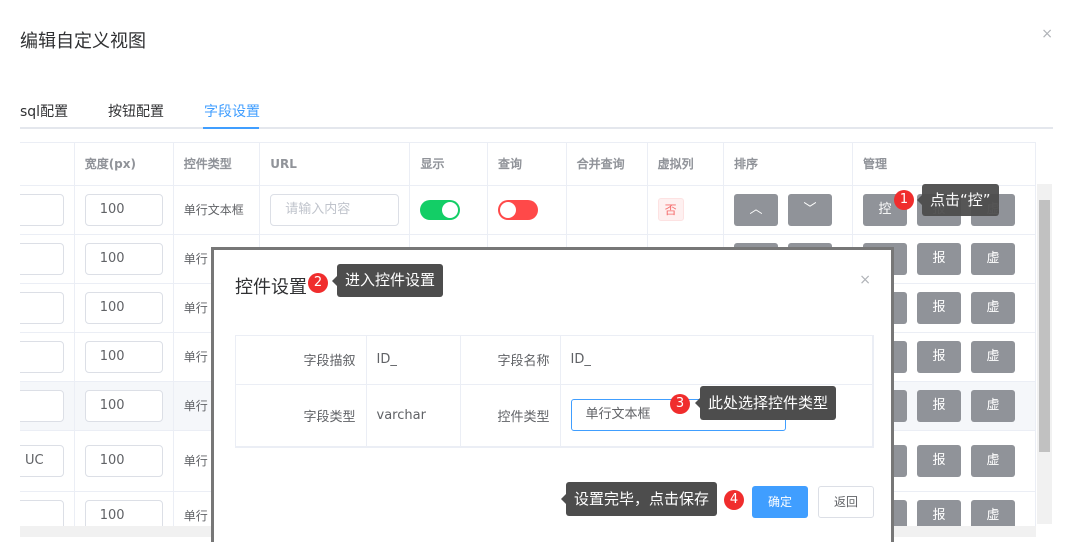 The image size is (1075, 542). What do you see at coordinates (217, 210) in the screenshot?
I see `control-type-cell: 单行文本框` at bounding box center [217, 210].